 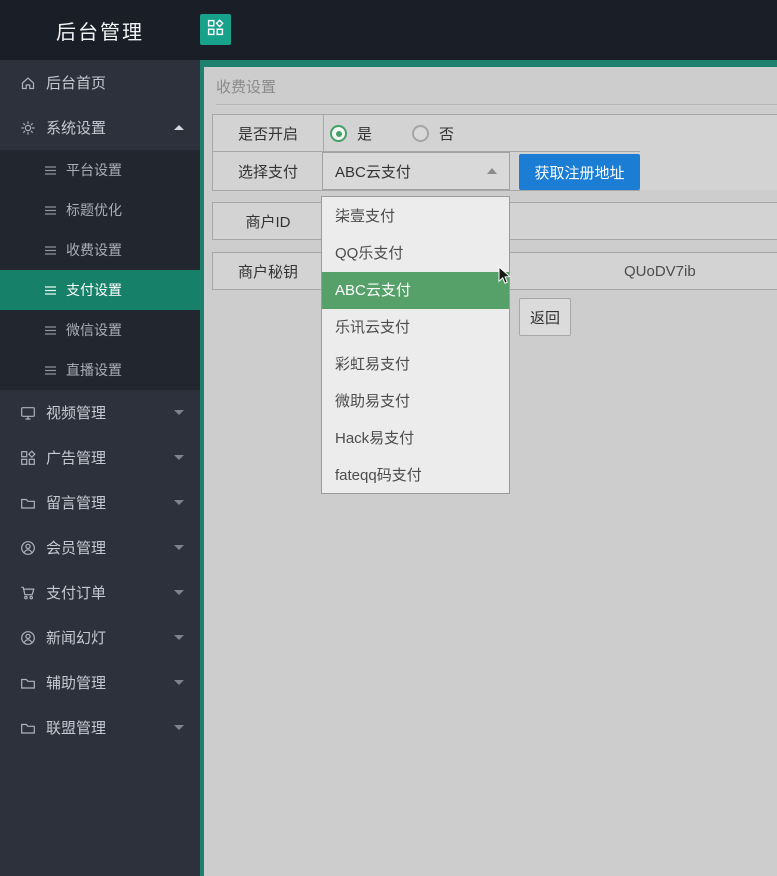 I want to click on system-settings-submenu: 平台设置 标题优化 收费设置 支付设置 微信设置 直播设置, so click(x=100, y=270).